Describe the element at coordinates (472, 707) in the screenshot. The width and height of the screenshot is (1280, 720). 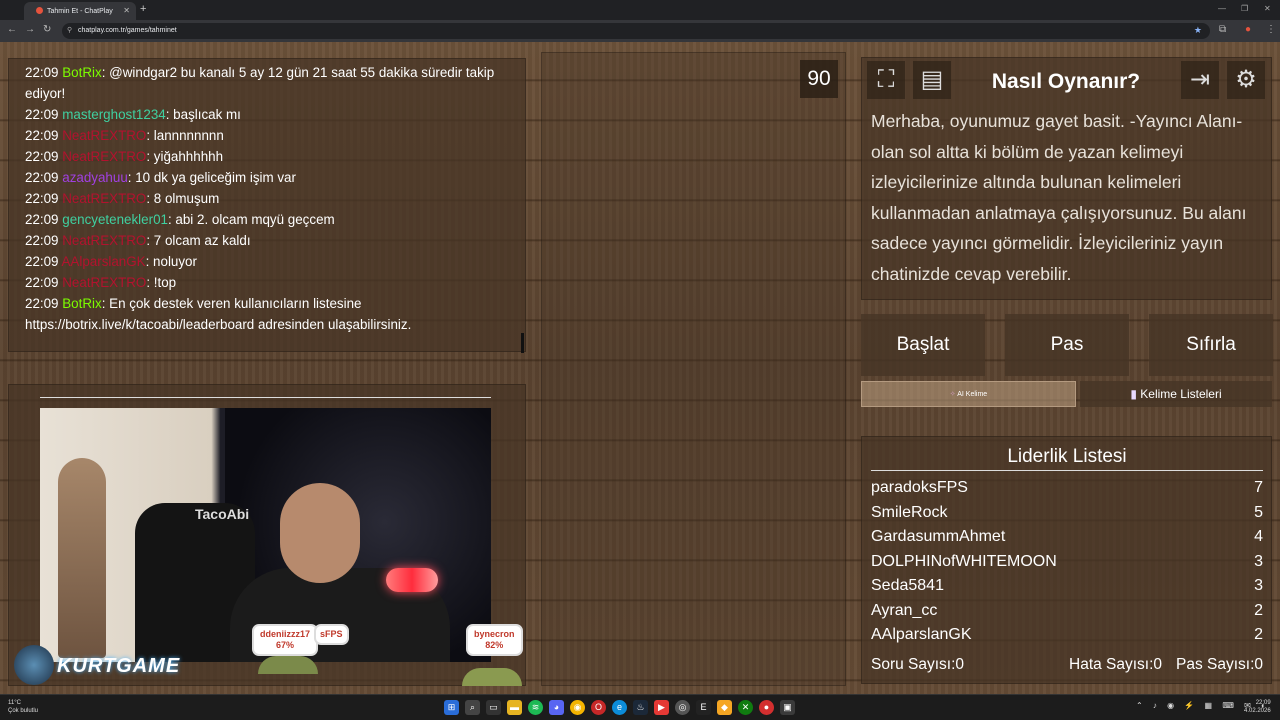
I see `search-icon: ⌕` at that location.